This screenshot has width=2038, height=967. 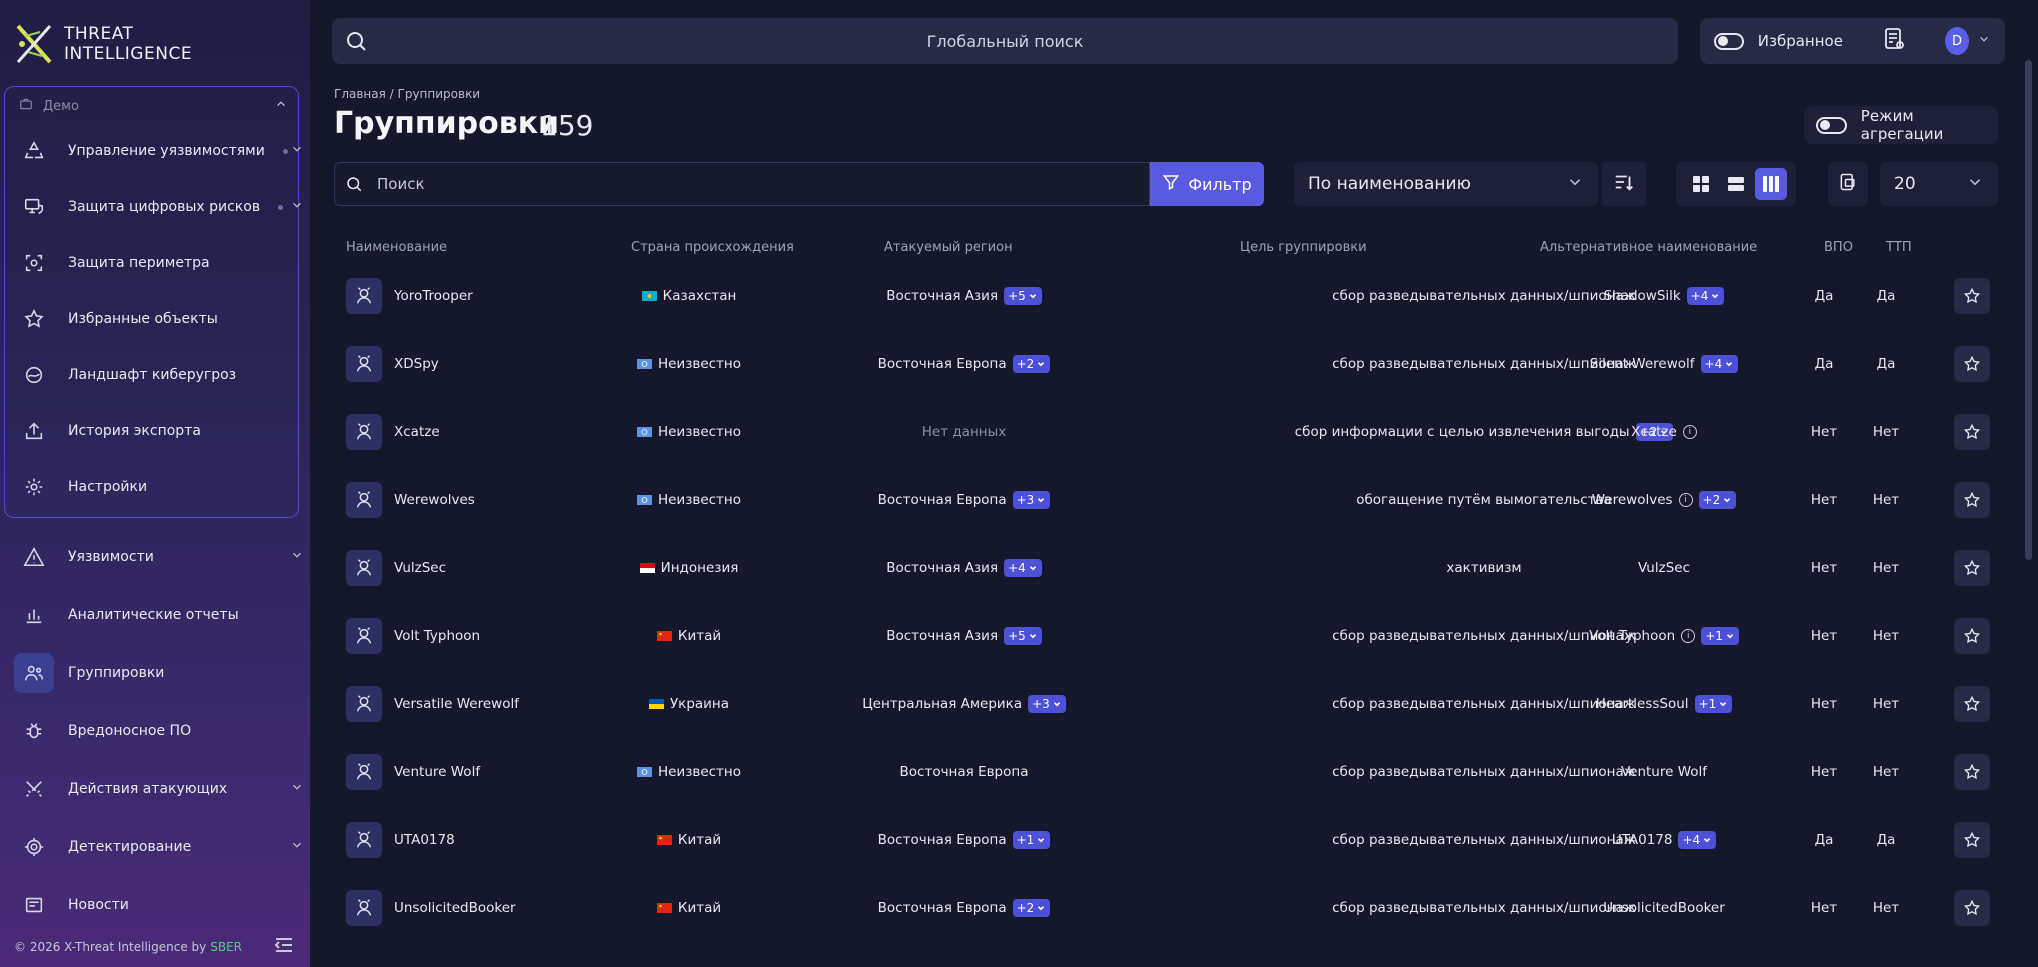 I want to click on group-name: UnsolicitedBooker, so click(x=455, y=908).